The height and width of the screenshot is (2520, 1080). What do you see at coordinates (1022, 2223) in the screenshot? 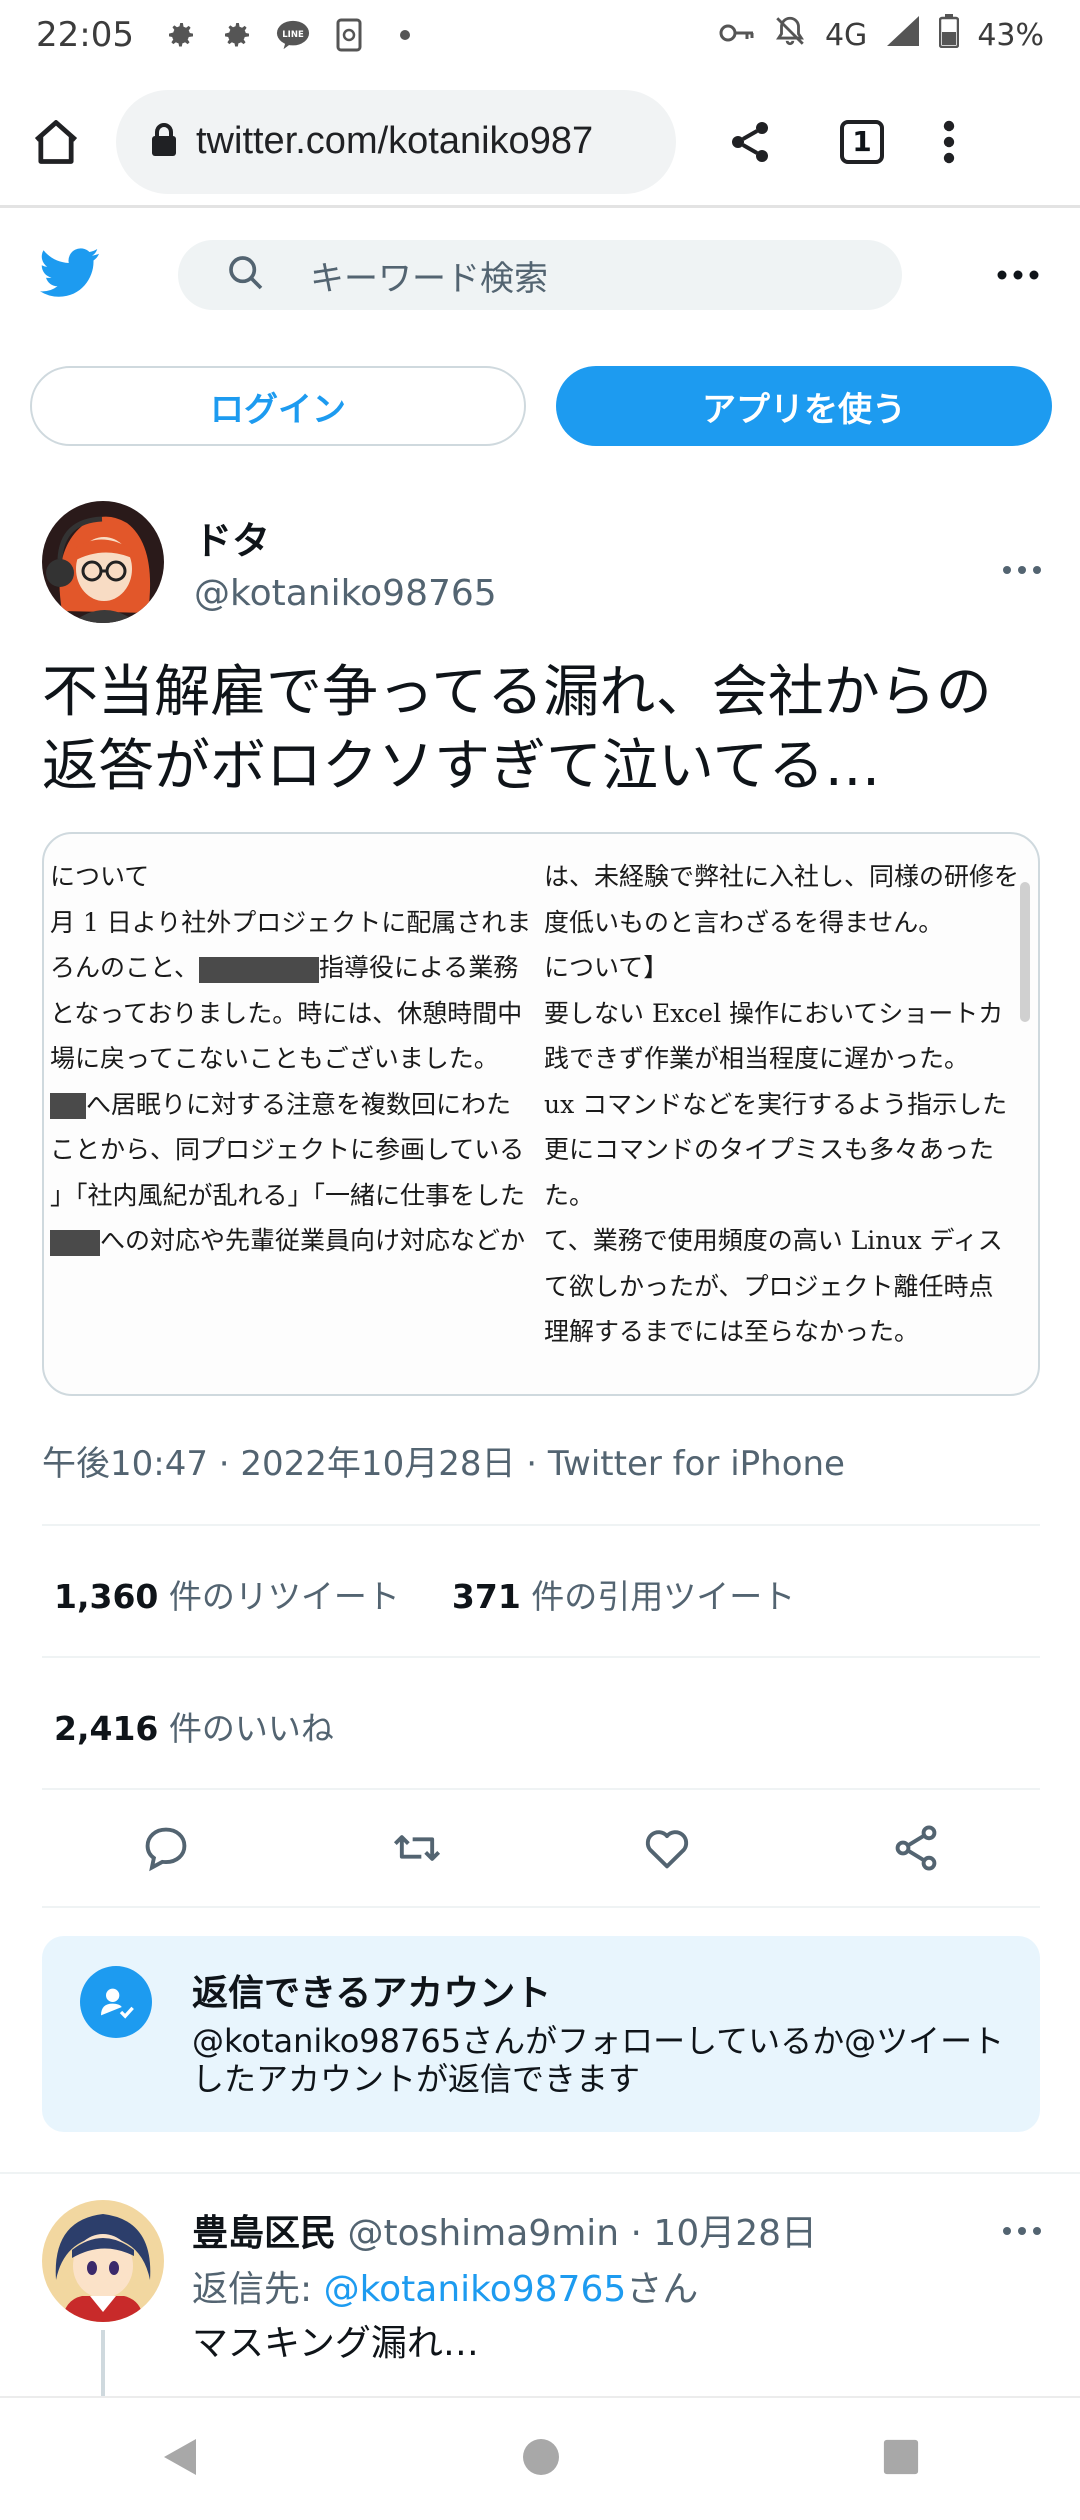
I see `reply-more-icon` at bounding box center [1022, 2223].